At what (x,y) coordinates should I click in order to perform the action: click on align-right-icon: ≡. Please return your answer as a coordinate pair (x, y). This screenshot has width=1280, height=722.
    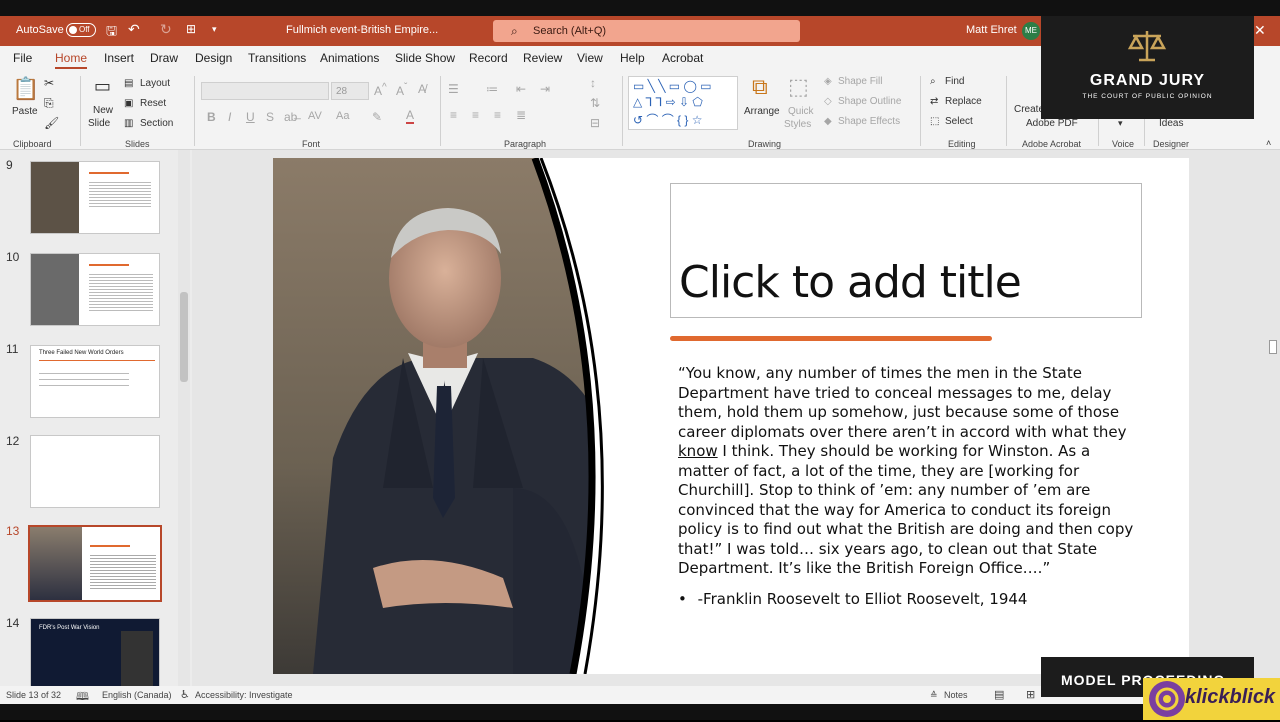
    Looking at the image, I should click on (497, 115).